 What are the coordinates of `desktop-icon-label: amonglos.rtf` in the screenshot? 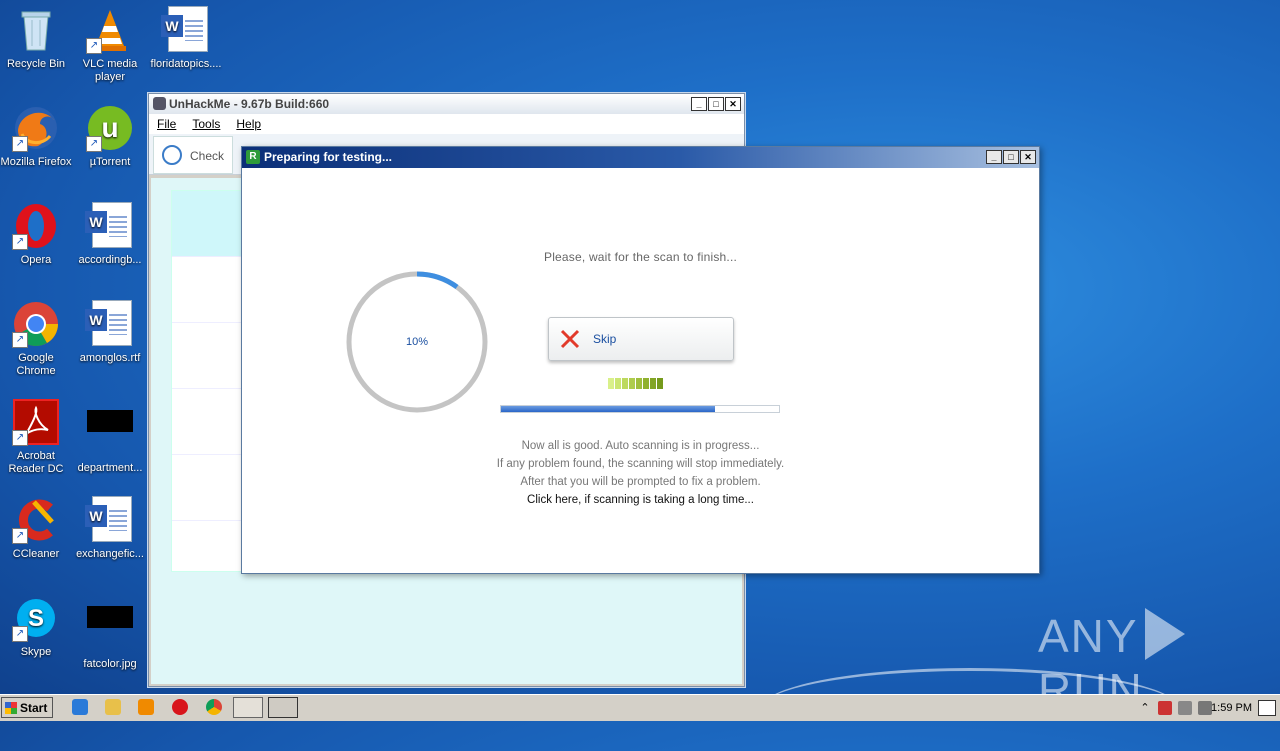 It's located at (110, 358).